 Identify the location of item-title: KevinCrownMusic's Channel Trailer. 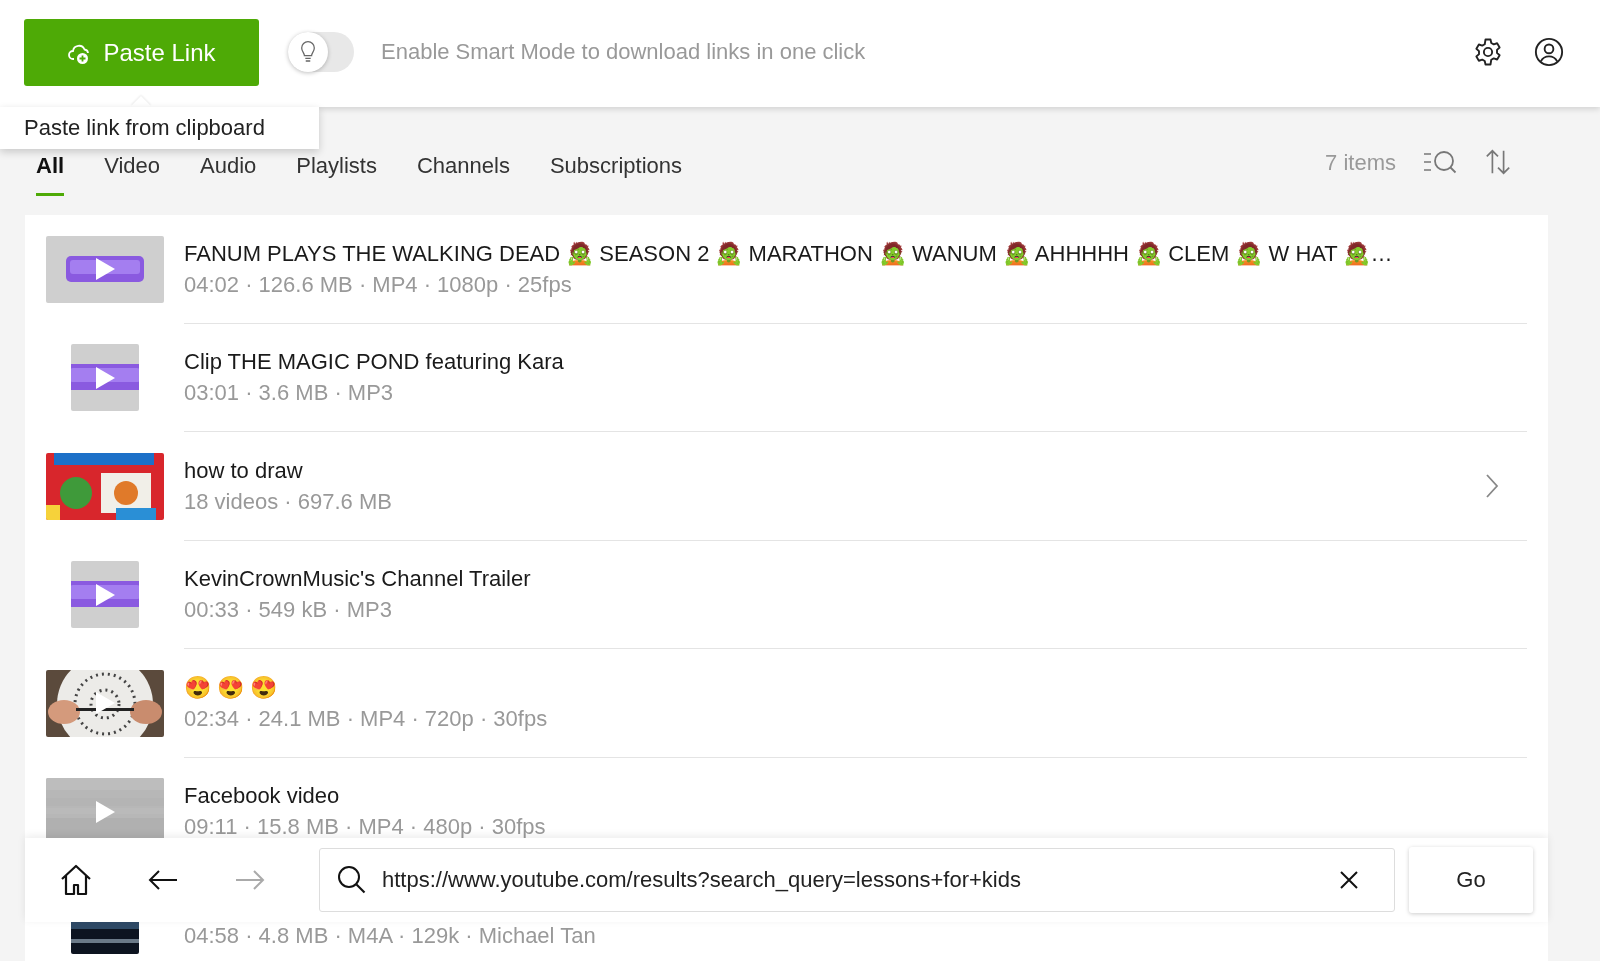
(855, 579).